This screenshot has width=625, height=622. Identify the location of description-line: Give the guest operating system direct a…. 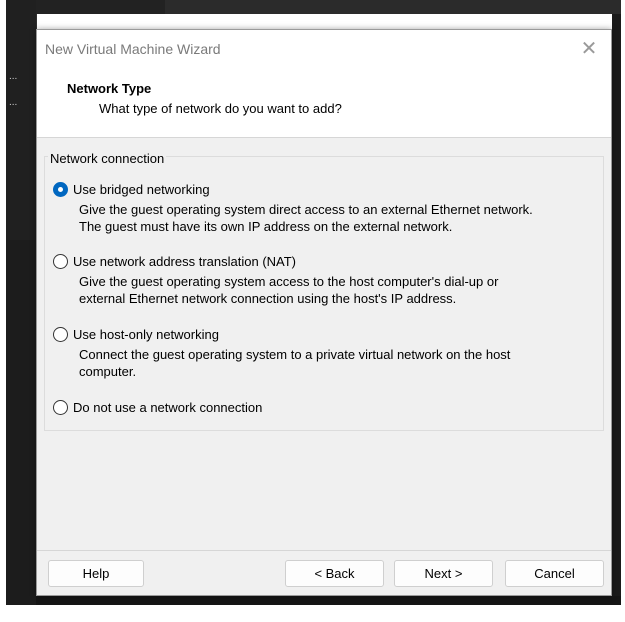
(306, 209).